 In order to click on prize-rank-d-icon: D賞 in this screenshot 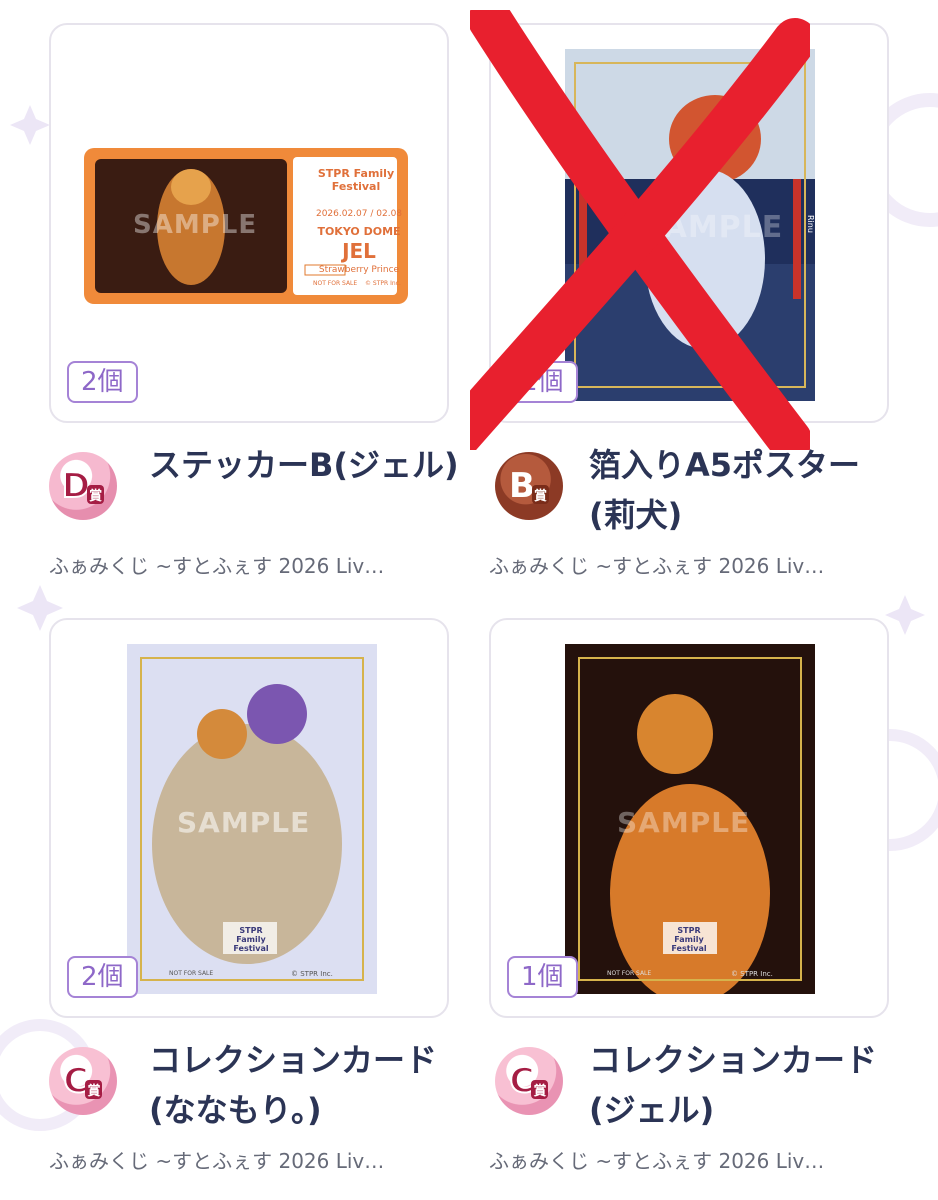, I will do `click(83, 486)`.